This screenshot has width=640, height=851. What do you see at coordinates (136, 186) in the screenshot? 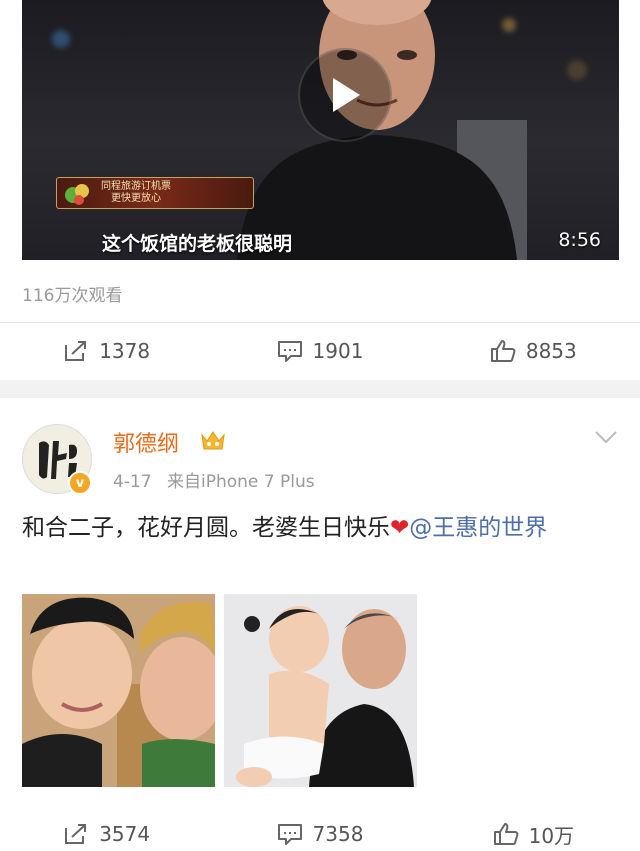
I see `banner-line-1: 同程旅游订机票` at bounding box center [136, 186].